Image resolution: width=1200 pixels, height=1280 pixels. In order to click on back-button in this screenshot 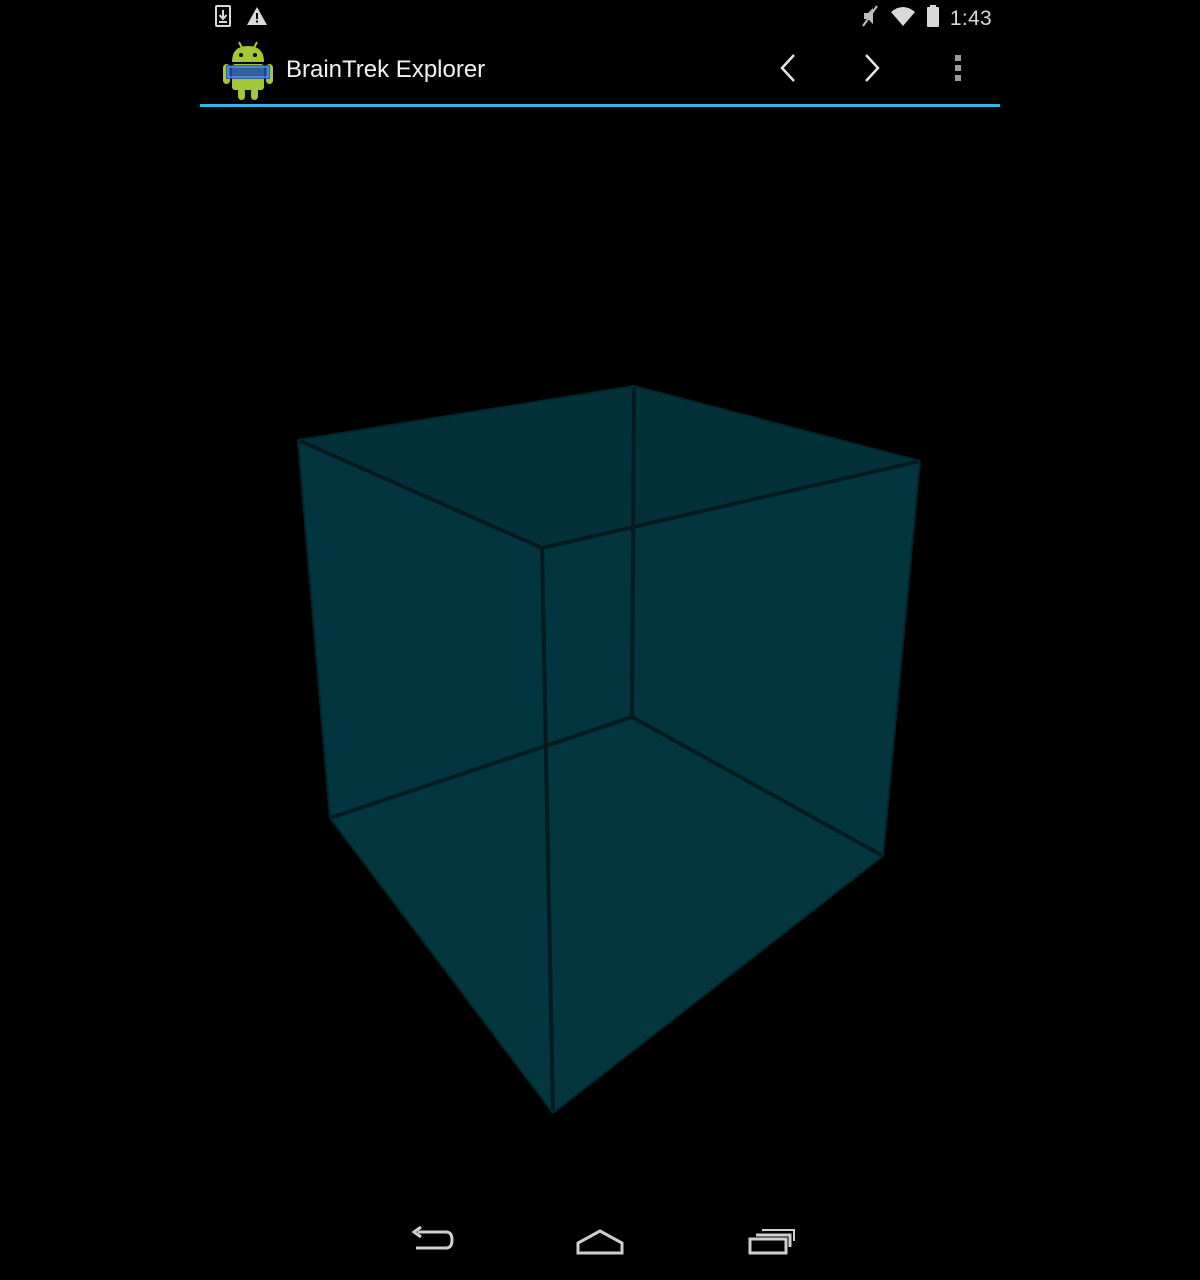, I will do `click(430, 1243)`.